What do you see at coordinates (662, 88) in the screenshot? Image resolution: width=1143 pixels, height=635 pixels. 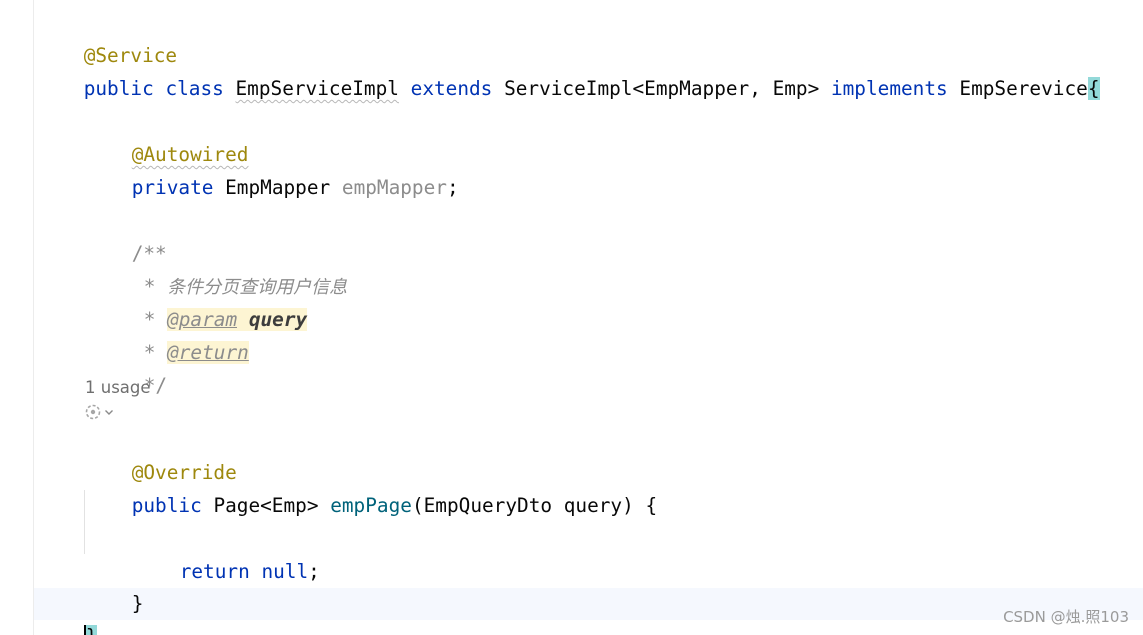 I see `super-type: ServiceImpl<EmpMapper, Emp>` at bounding box center [662, 88].